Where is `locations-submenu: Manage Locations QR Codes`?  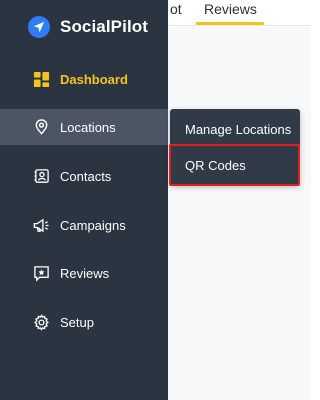
locations-submenu: Manage Locations QR Codes is located at coordinates (235, 147).